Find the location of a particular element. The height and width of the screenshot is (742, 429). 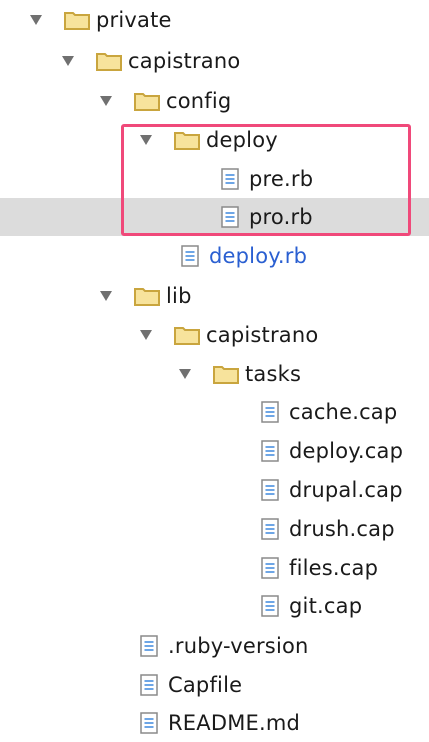

tree-item-config: config is located at coordinates (214, 101).